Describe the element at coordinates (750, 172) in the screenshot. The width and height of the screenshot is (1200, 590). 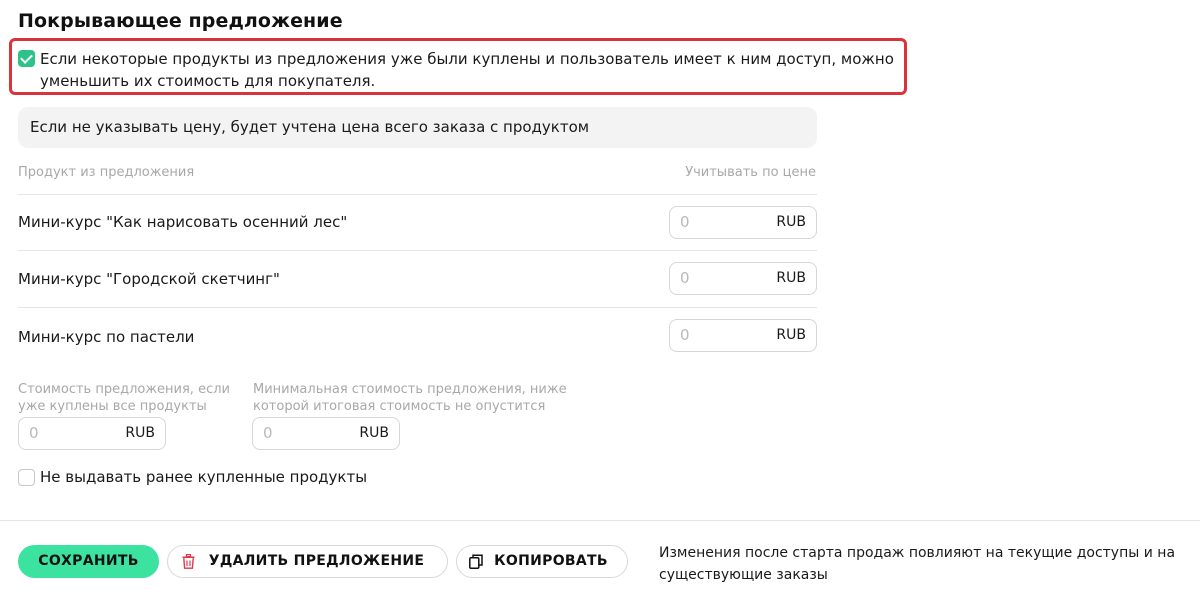
I see `column-header-price: Учитывать по цене` at that location.